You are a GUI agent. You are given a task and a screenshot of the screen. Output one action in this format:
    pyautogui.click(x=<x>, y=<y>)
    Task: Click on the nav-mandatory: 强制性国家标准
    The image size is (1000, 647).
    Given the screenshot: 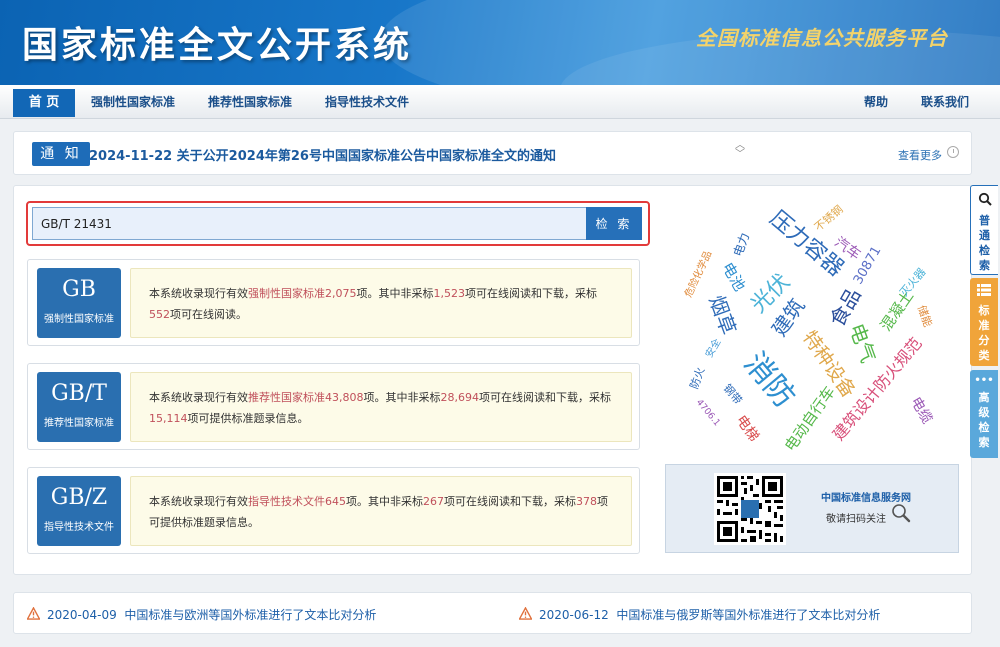 What is the action you would take?
    pyautogui.click(x=133, y=102)
    